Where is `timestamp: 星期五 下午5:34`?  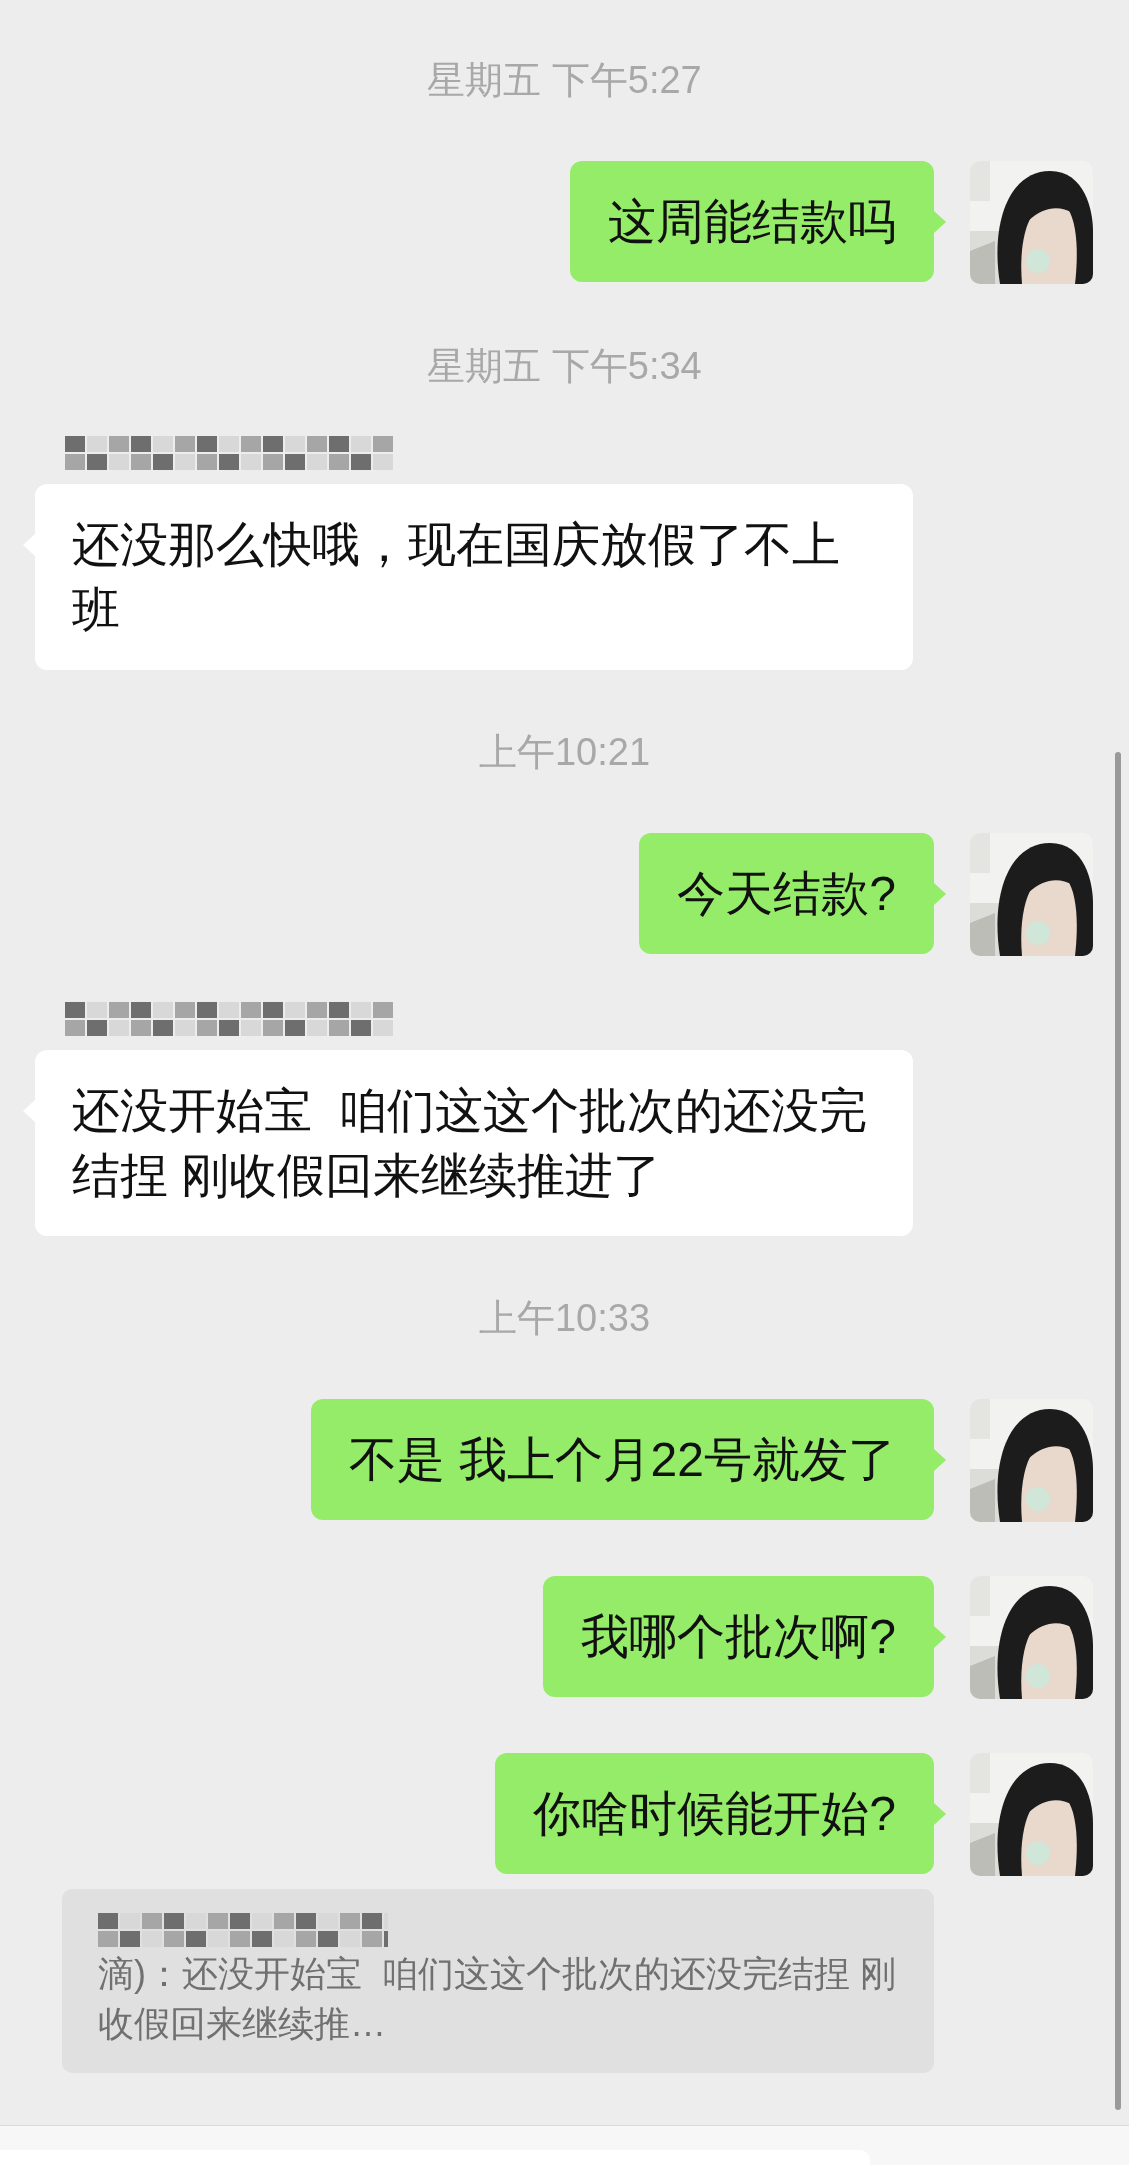
timestamp: 星期五 下午5:34 is located at coordinates (564, 366).